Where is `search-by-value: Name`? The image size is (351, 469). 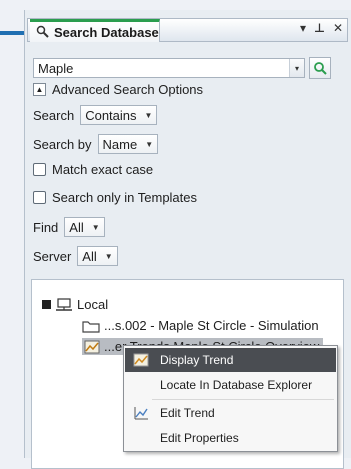 search-by-value: Name is located at coordinates (120, 144).